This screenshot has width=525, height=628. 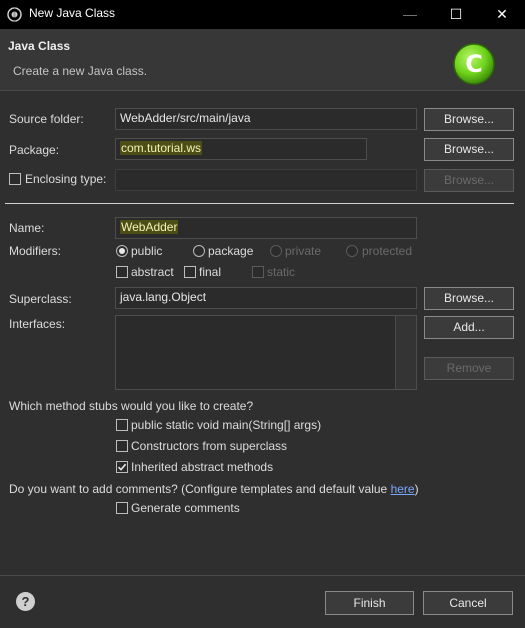 I want to click on footer-separator, so click(x=262, y=575).